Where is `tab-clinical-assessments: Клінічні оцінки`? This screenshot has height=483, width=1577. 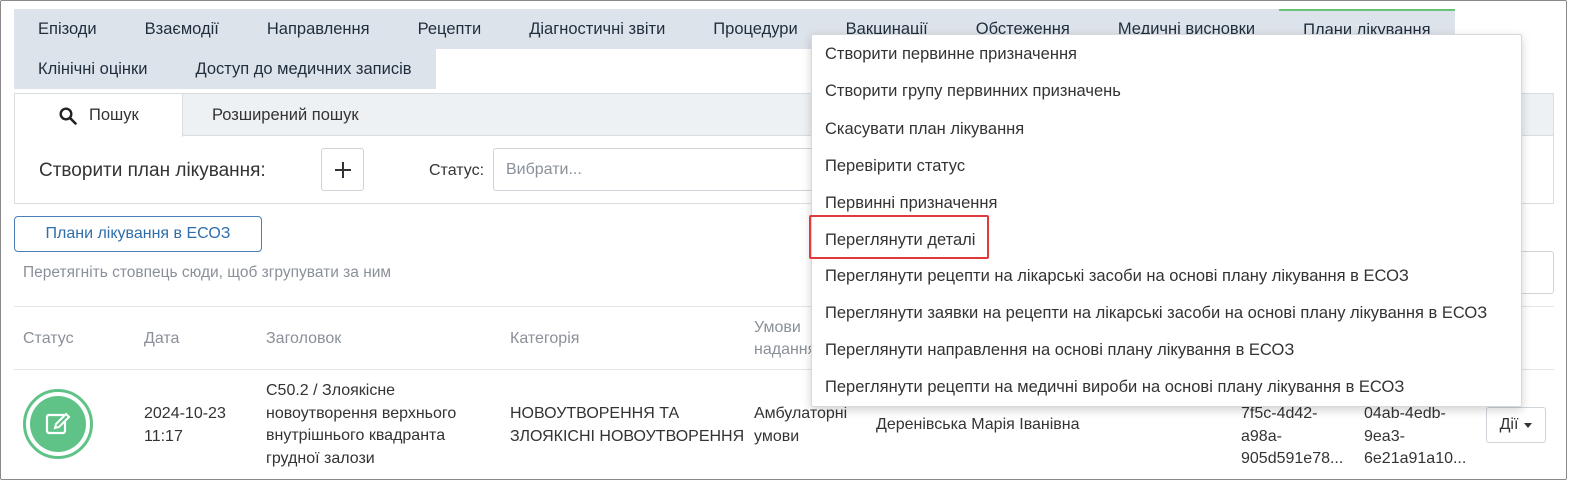
tab-clinical-assessments: Клінічні оцінки is located at coordinates (93, 69).